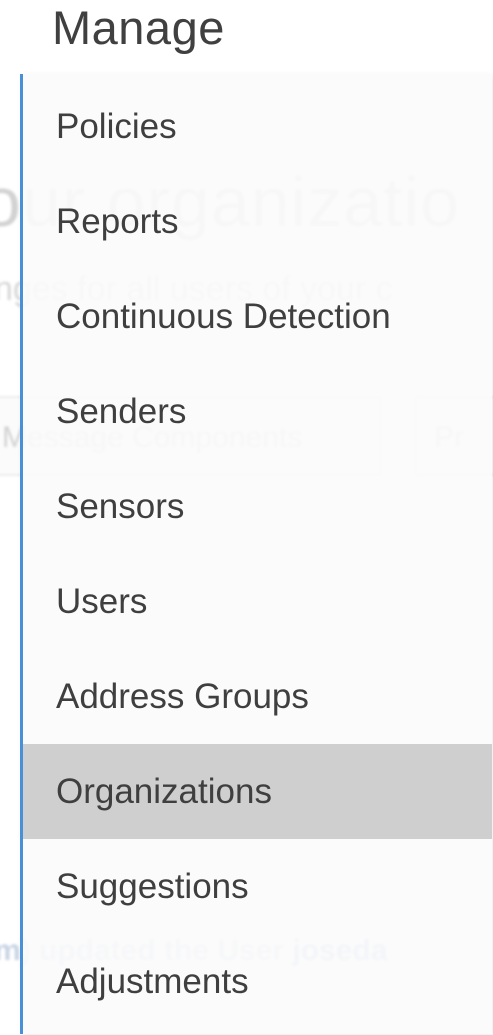 The width and height of the screenshot is (493, 1035). I want to click on menu-item-label: Address Groups, so click(182, 696).